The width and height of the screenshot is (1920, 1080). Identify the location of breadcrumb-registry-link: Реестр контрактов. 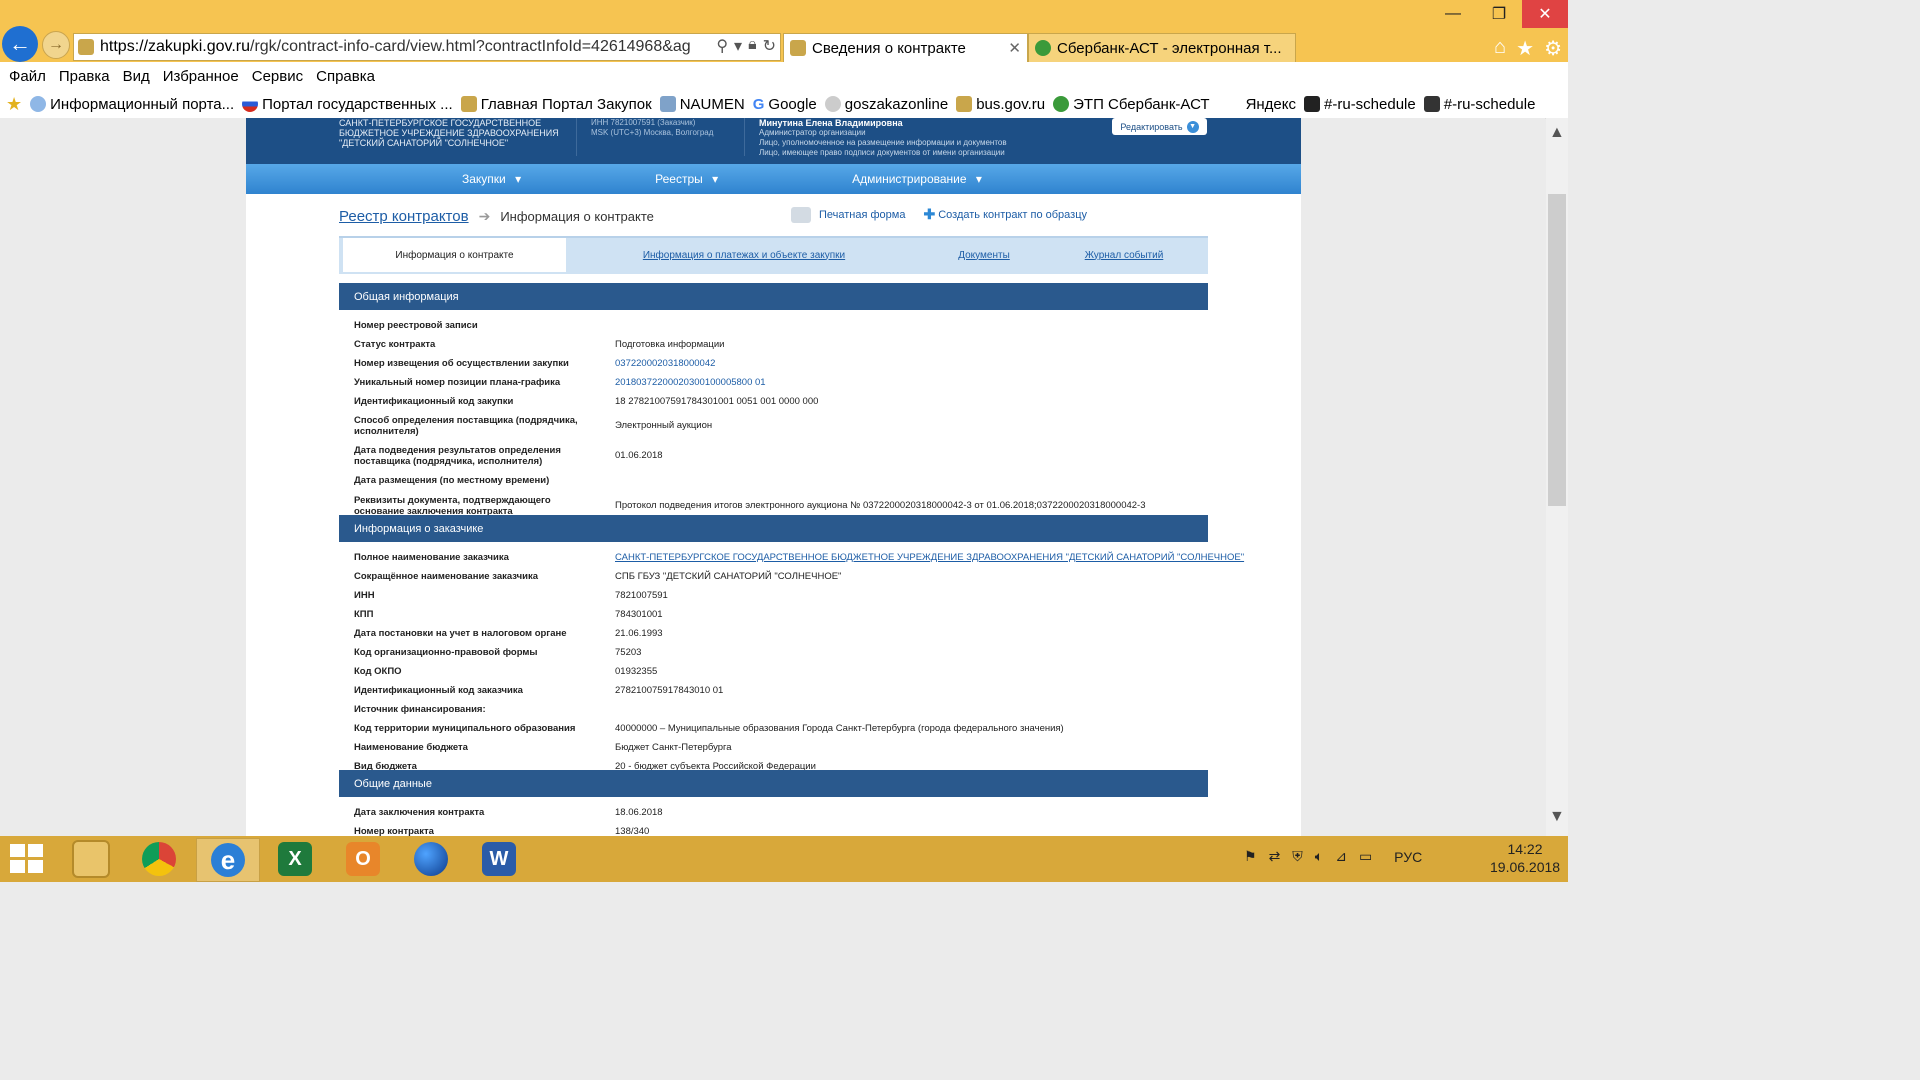
(404, 216).